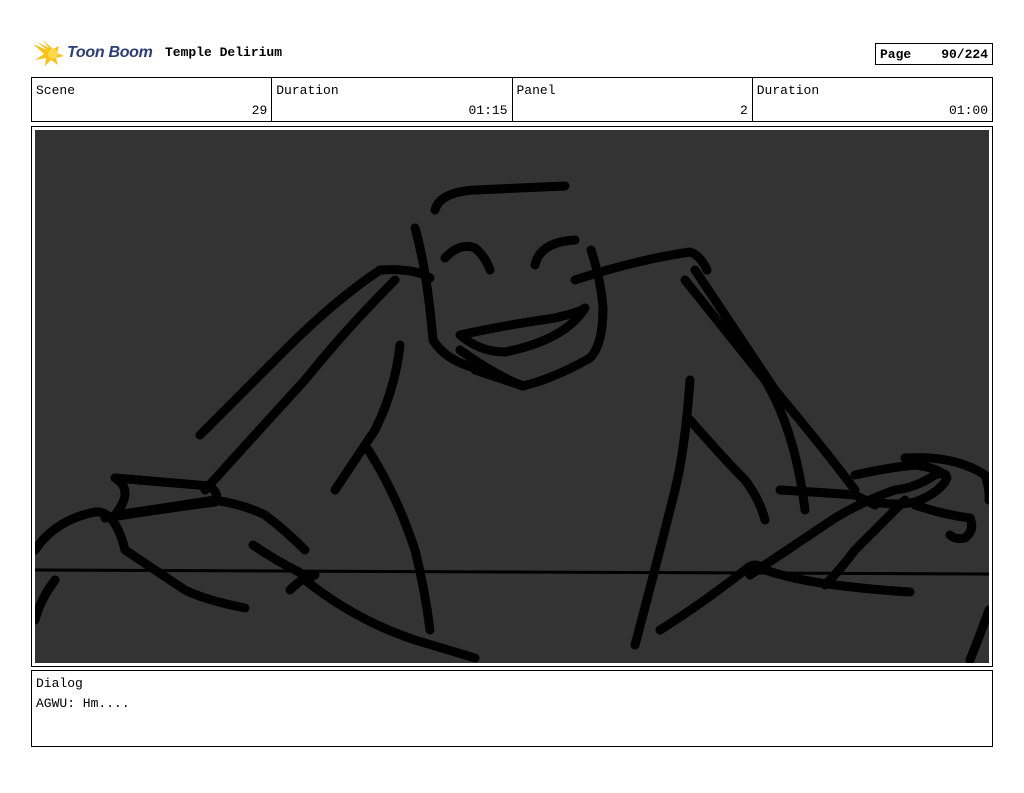  What do you see at coordinates (662, 512) in the screenshot?
I see `sketch-right-torso` at bounding box center [662, 512].